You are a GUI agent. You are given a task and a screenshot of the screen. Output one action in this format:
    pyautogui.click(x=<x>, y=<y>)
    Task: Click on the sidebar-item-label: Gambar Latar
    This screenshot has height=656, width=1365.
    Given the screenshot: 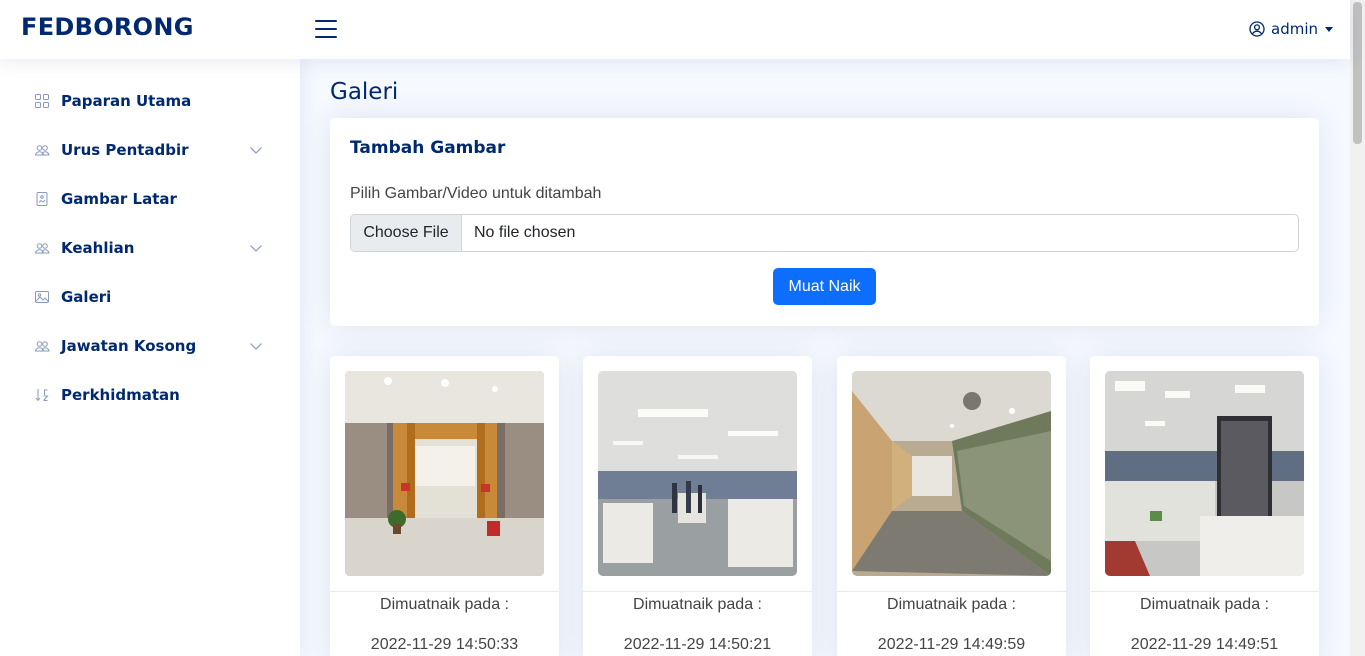 What is the action you would take?
    pyautogui.click(x=119, y=199)
    